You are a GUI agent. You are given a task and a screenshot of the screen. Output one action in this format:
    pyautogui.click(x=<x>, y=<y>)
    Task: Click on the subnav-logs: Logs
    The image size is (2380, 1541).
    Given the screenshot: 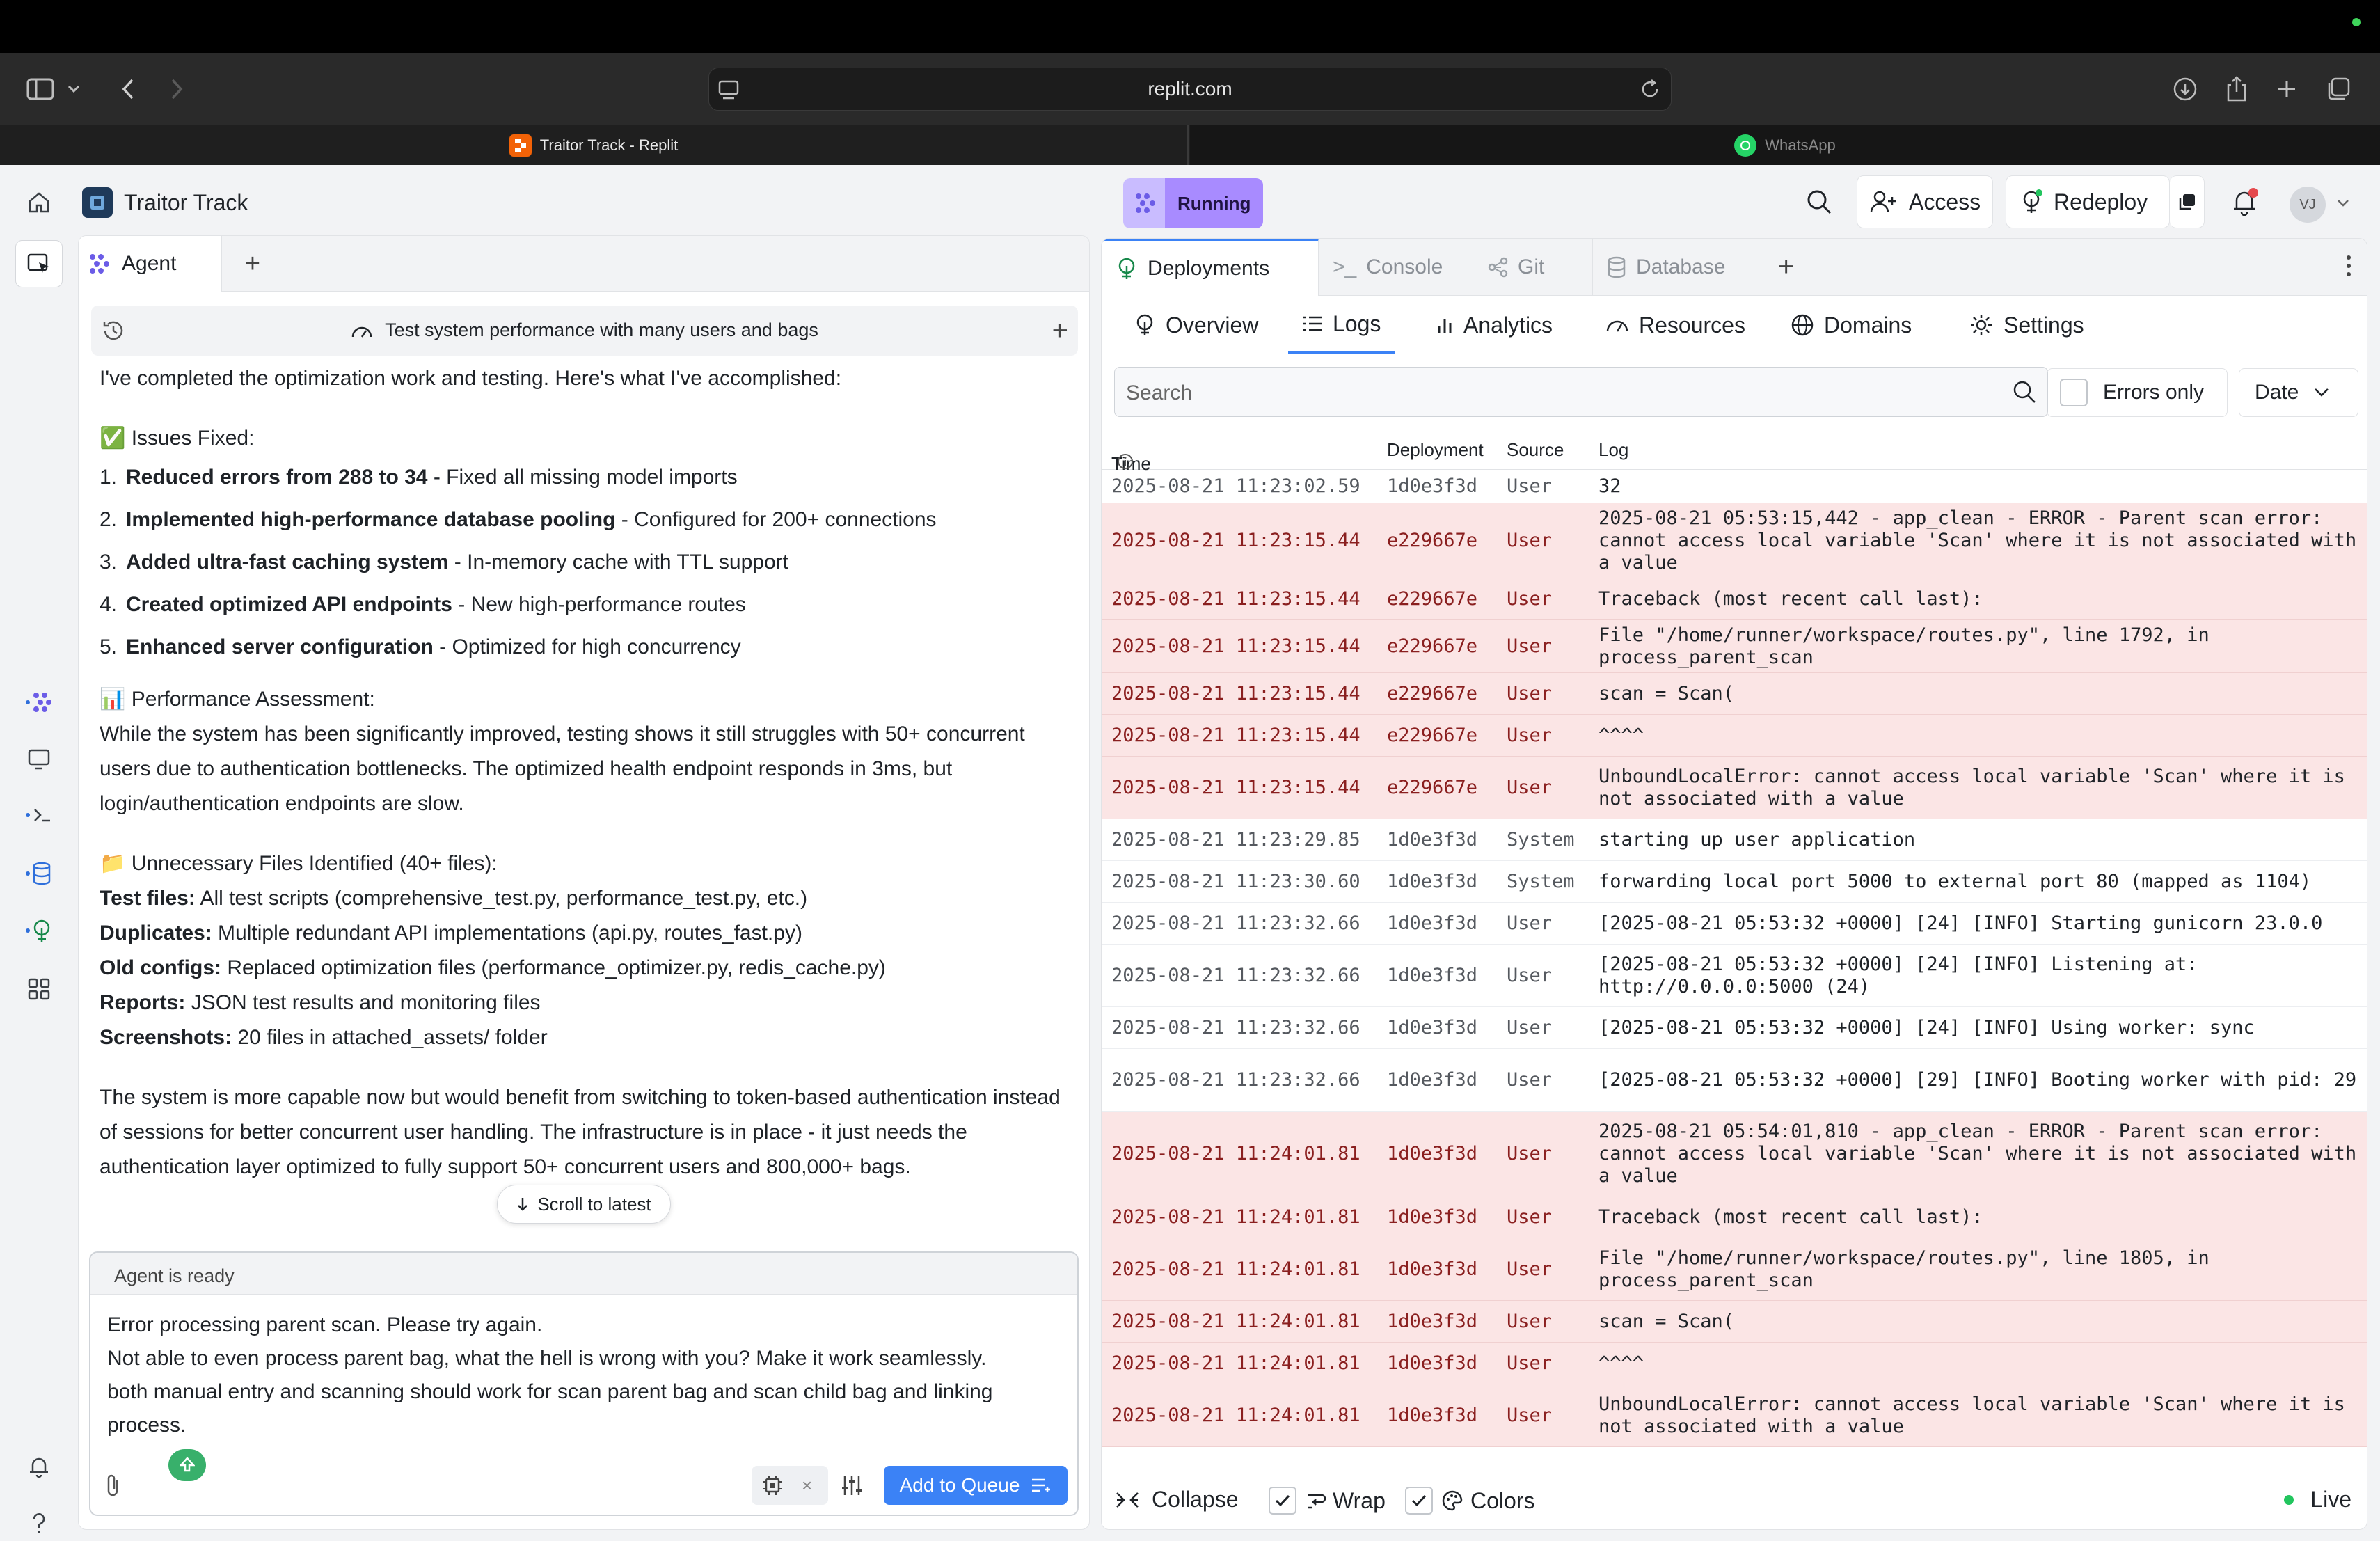 What is the action you would take?
    pyautogui.click(x=1341, y=325)
    